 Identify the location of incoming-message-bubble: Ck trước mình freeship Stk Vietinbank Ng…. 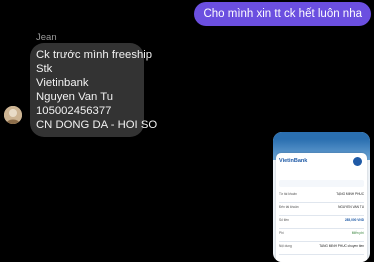
(94, 90).